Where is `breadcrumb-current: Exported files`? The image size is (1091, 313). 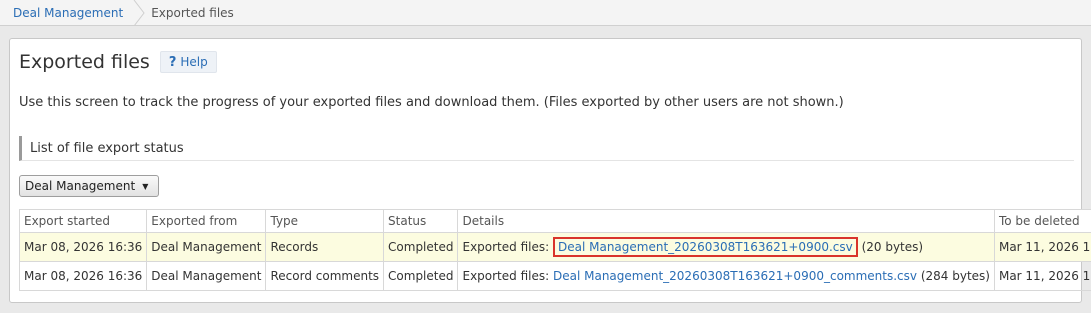
breadcrumb-current: Exported files is located at coordinates (192, 12).